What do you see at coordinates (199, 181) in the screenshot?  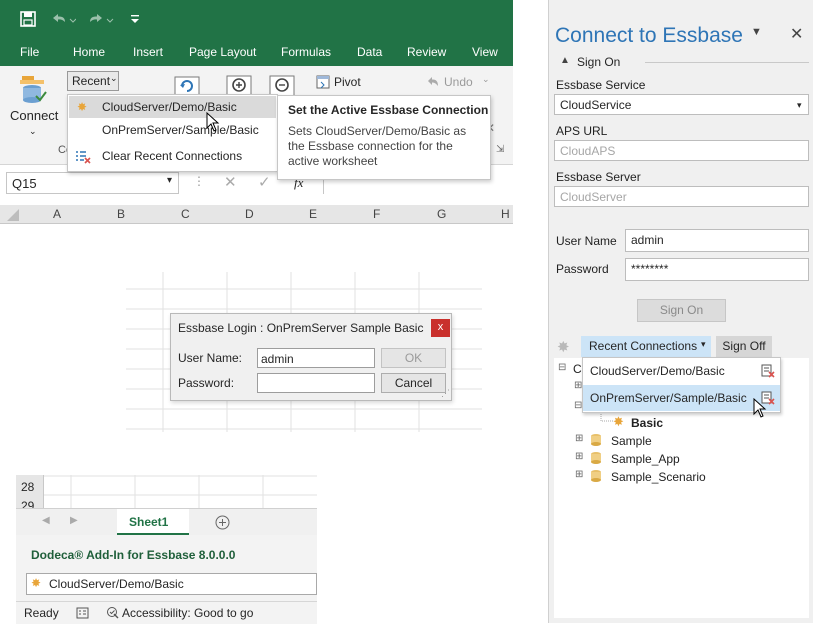 I see `more-icon: ⋮` at bounding box center [199, 181].